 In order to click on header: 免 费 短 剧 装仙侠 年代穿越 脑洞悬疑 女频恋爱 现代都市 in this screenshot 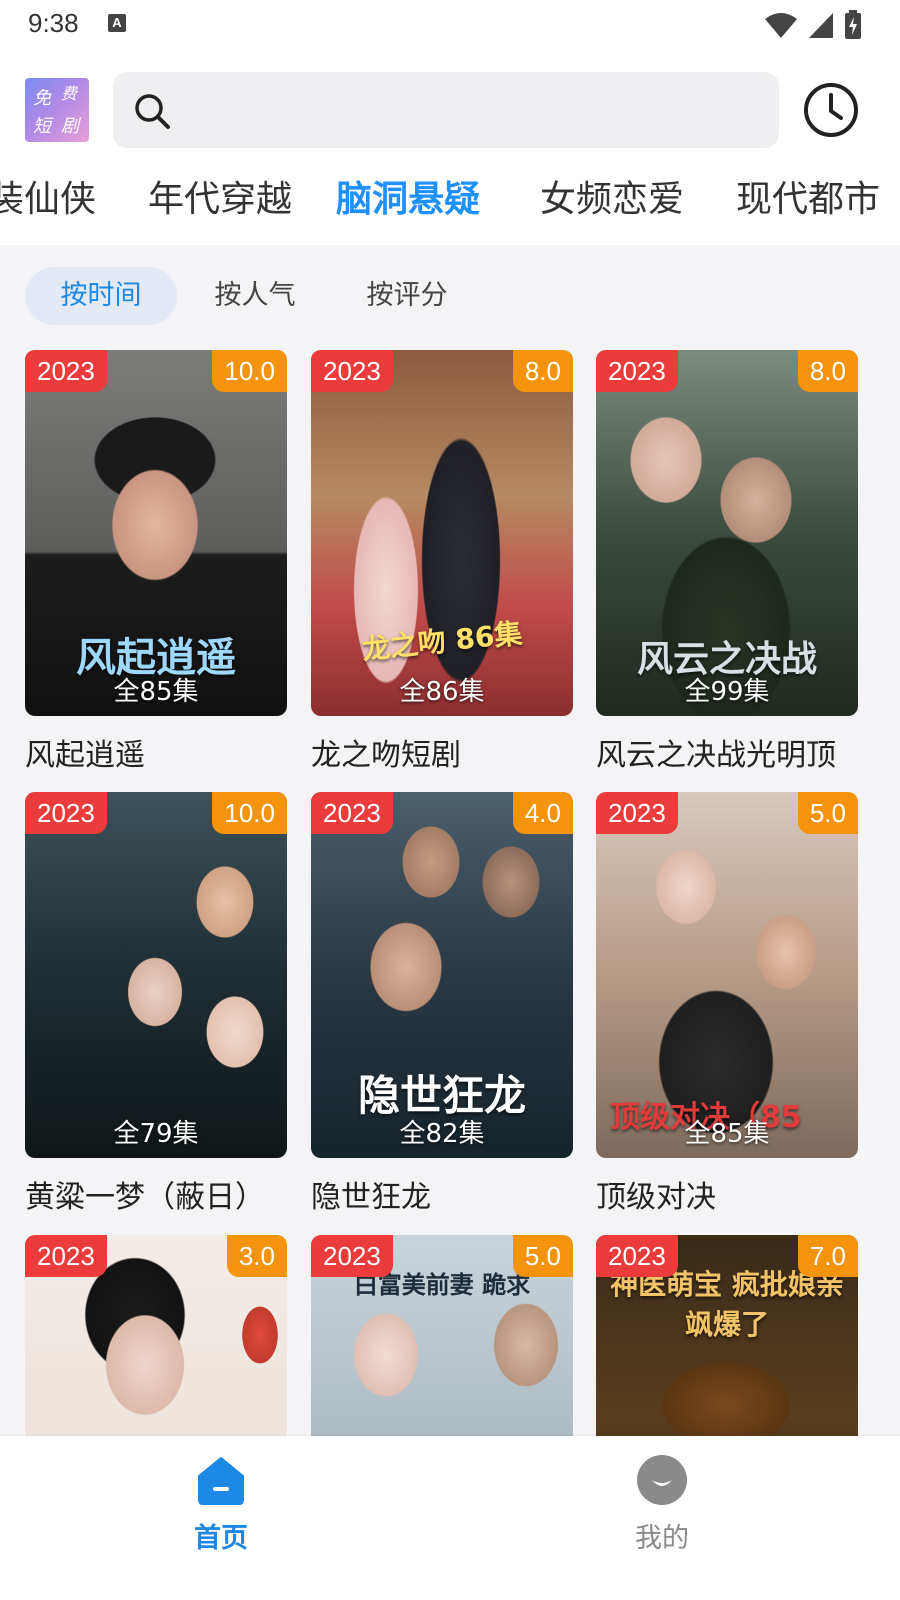, I will do `click(450, 147)`.